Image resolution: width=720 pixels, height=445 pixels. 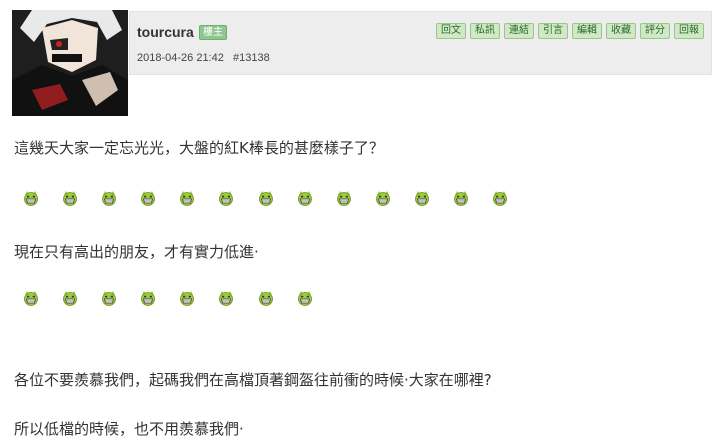 I want to click on reply-button: 回文, so click(x=451, y=31).